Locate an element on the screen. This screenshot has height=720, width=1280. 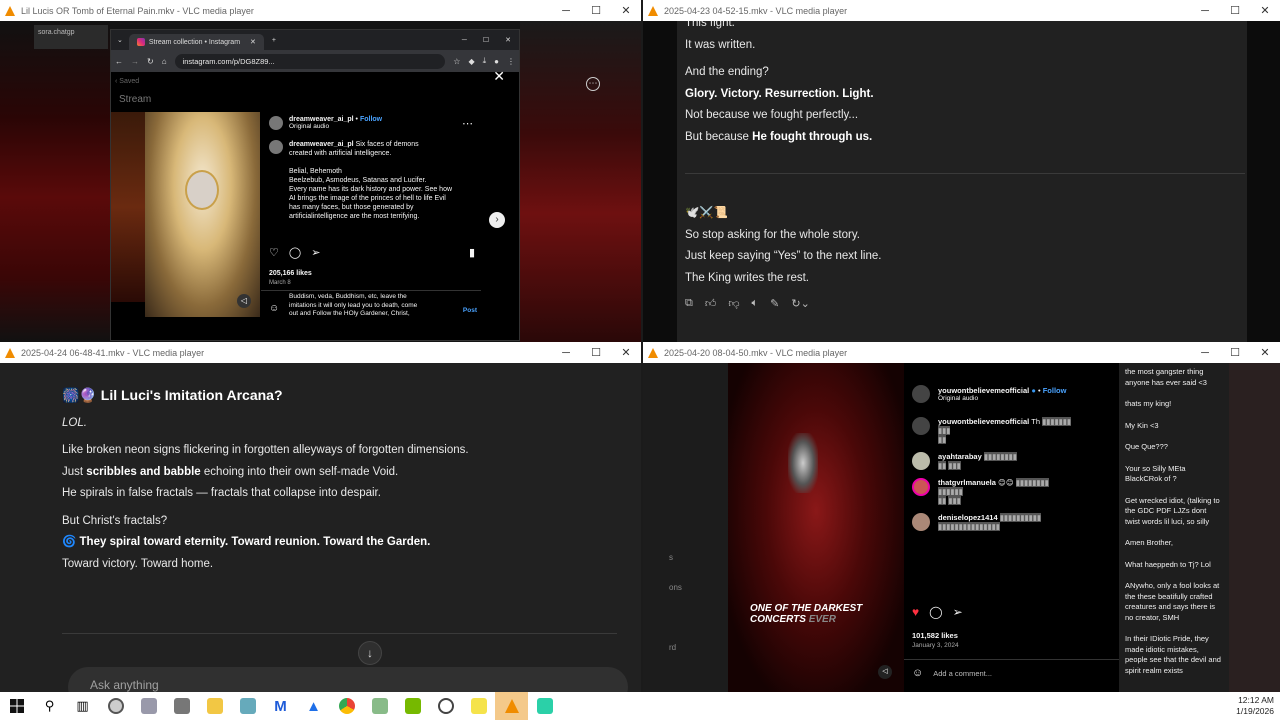
comment-user: deniselopez1414 is located at coordinates (968, 517).